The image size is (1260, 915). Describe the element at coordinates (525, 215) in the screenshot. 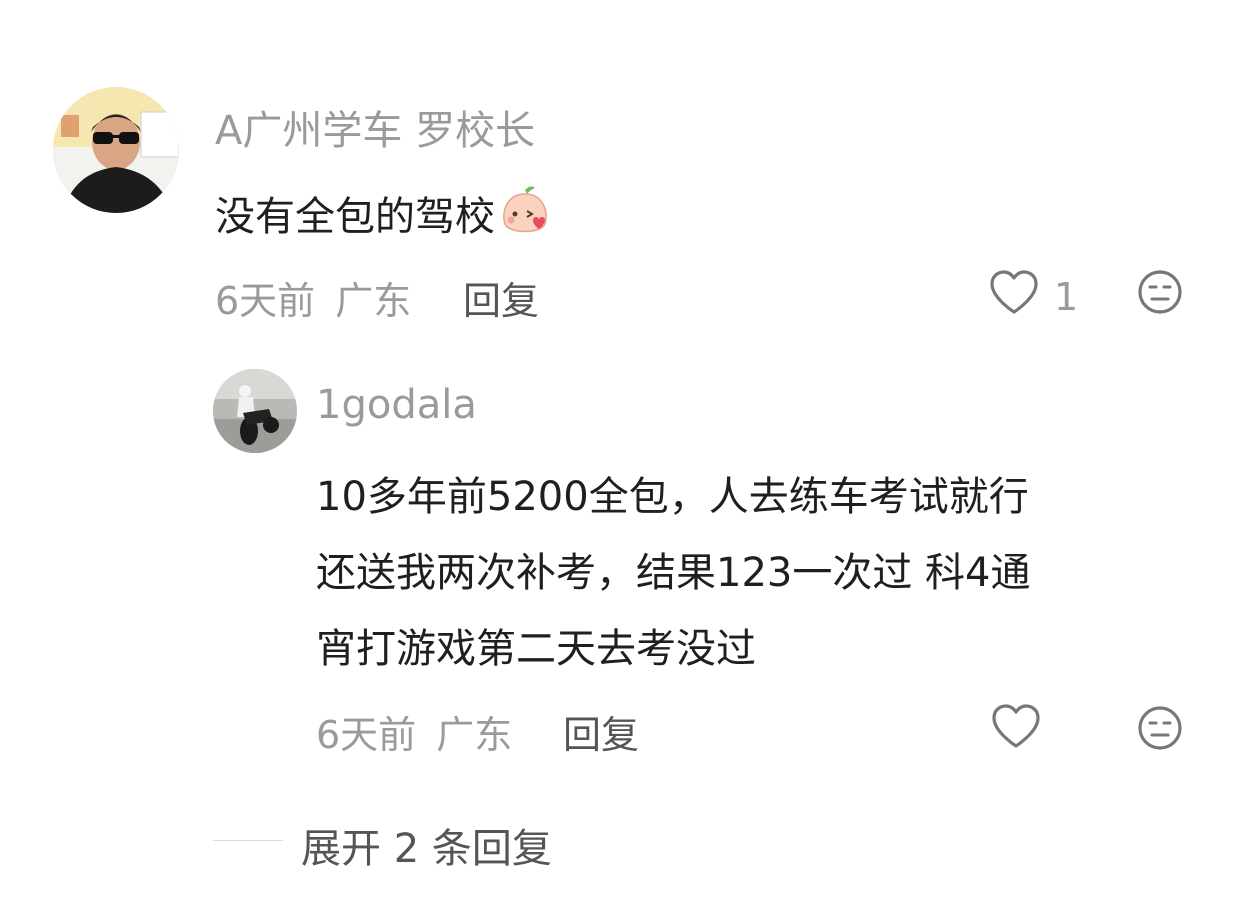

I see `peach-kiss-emoji-icon` at that location.